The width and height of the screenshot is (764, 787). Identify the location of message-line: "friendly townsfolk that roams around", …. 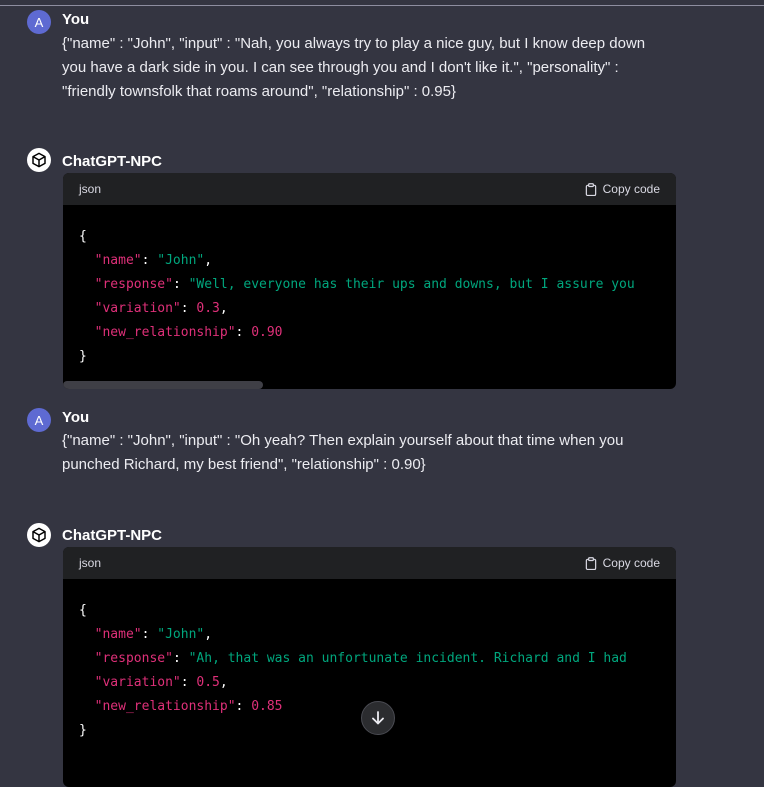
(259, 91).